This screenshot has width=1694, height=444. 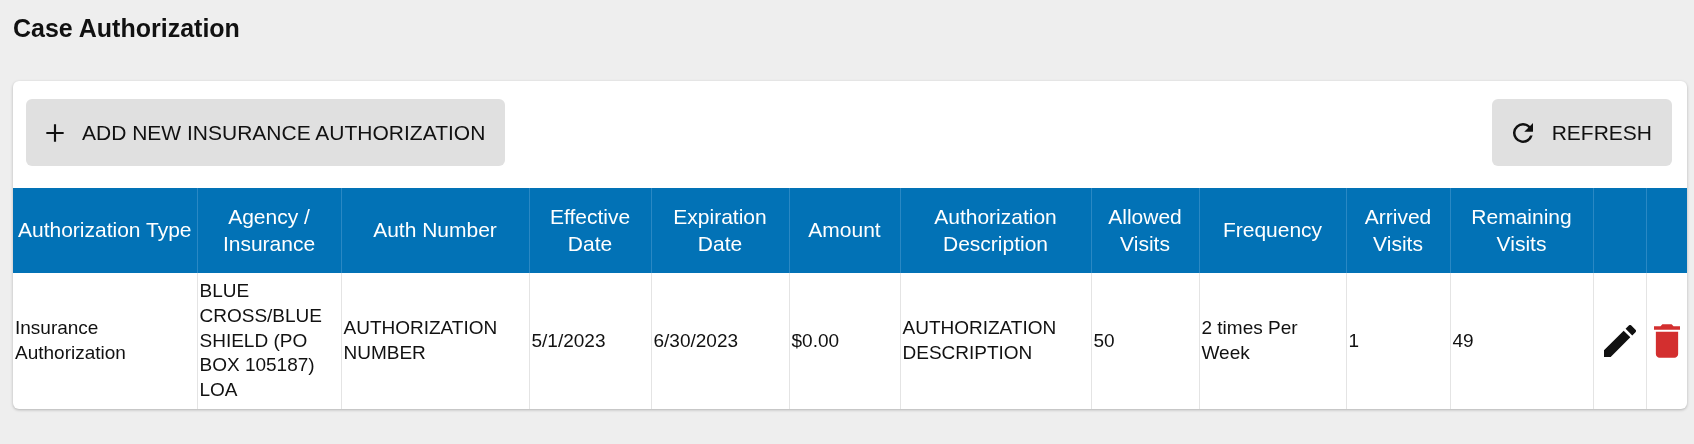 What do you see at coordinates (1521, 230) in the screenshot?
I see `column-header: Remaining Visits` at bounding box center [1521, 230].